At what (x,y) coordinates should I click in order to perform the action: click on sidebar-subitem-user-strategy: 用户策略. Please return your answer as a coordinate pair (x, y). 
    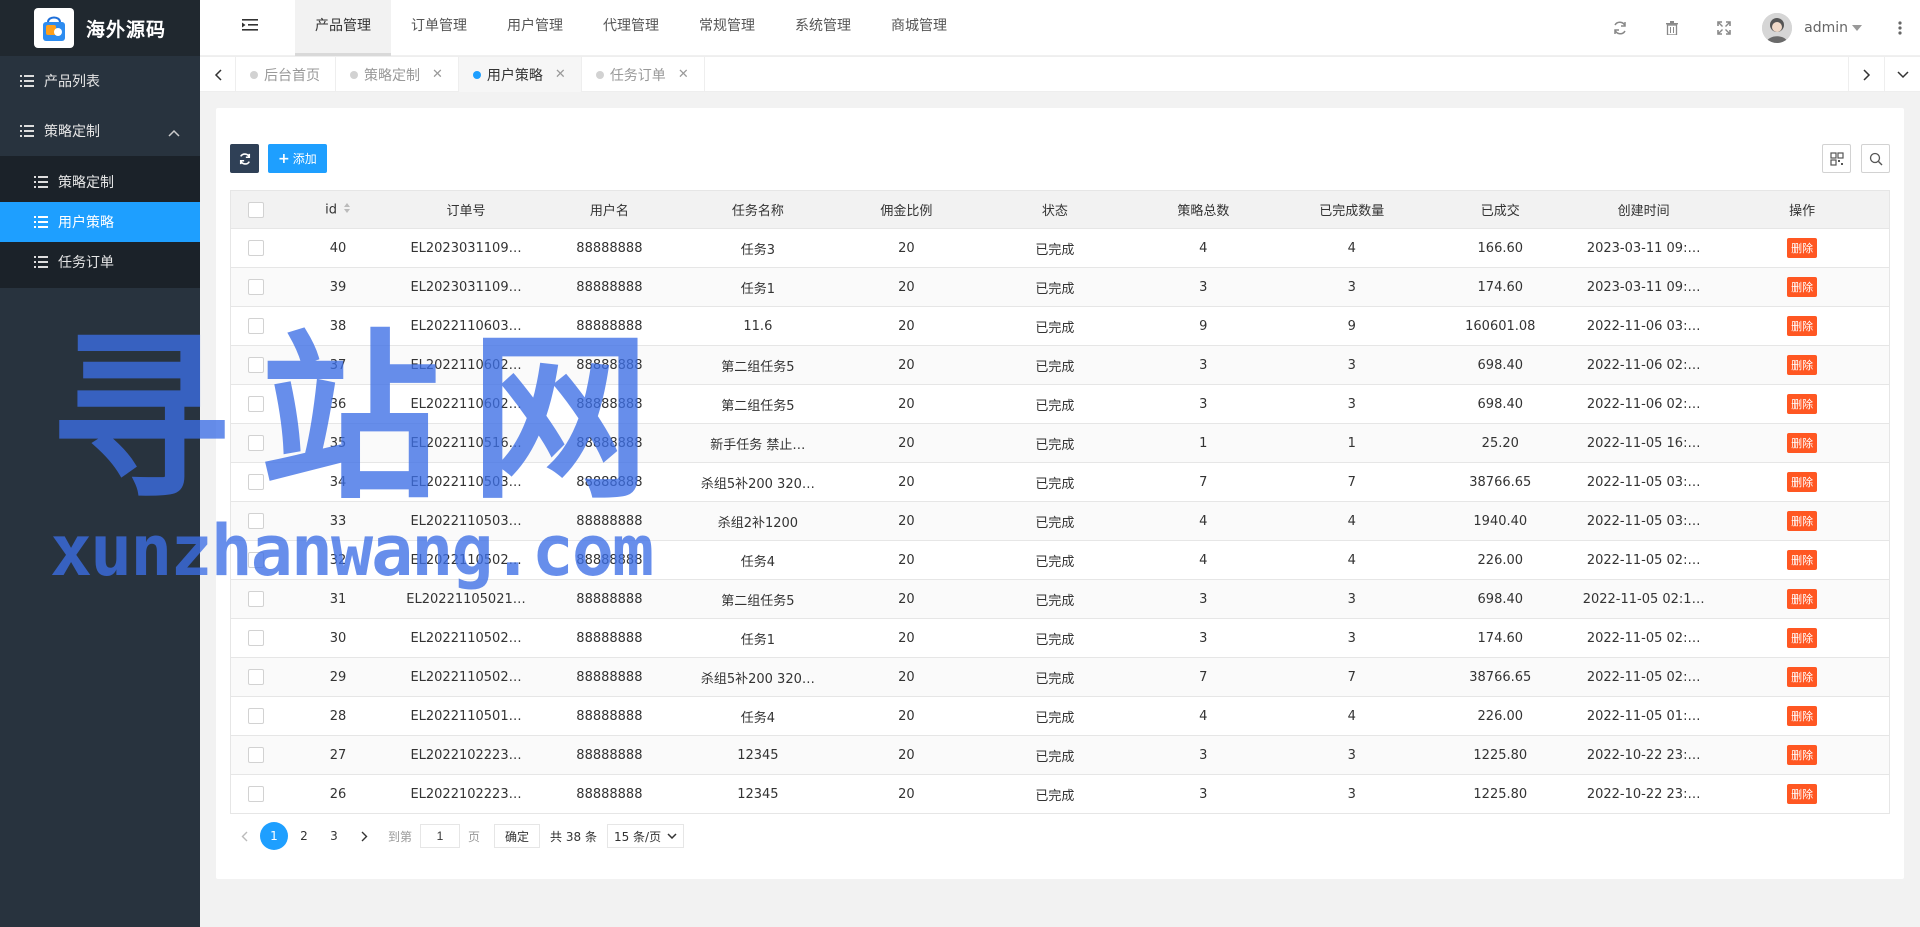
    Looking at the image, I should click on (100, 222).